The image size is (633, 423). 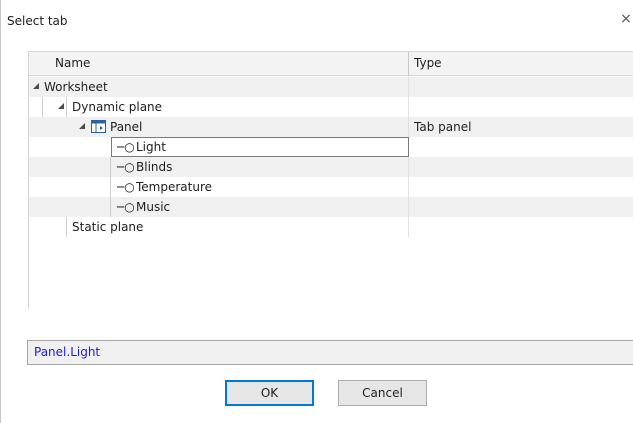 I want to click on cancel-button: Cancel, so click(x=382, y=393).